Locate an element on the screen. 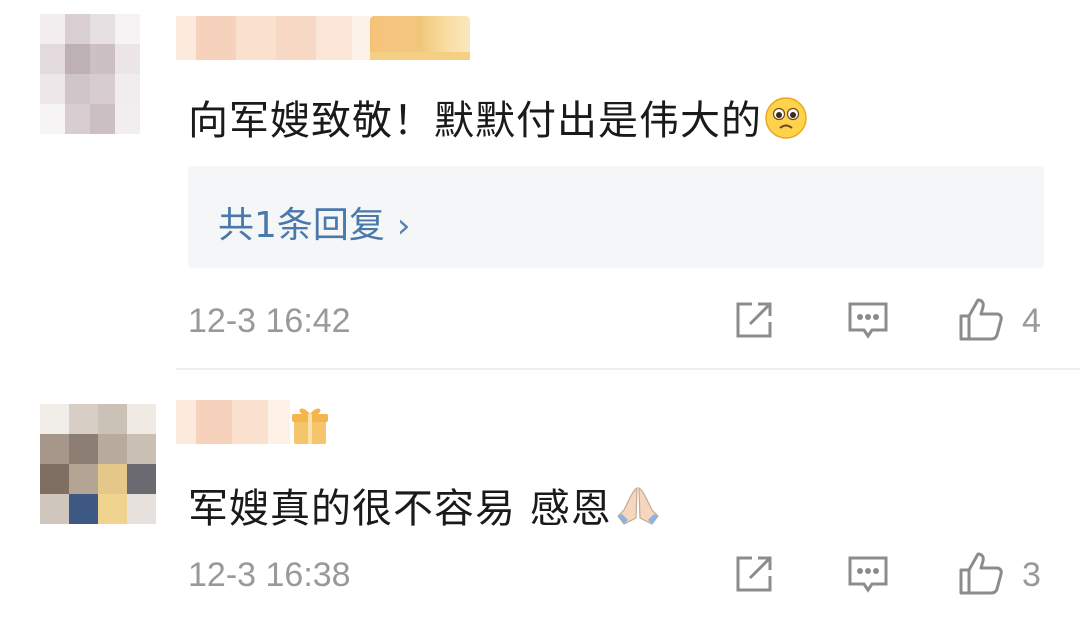 This screenshot has width=1080, height=618. folded-hands-icon is located at coordinates (638, 511).